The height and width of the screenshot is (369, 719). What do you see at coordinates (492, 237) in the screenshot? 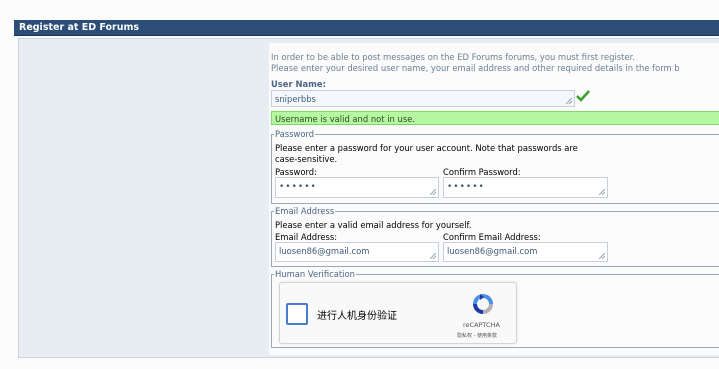
I see `confirm-email-label: Confirm Email Address:` at bounding box center [492, 237].